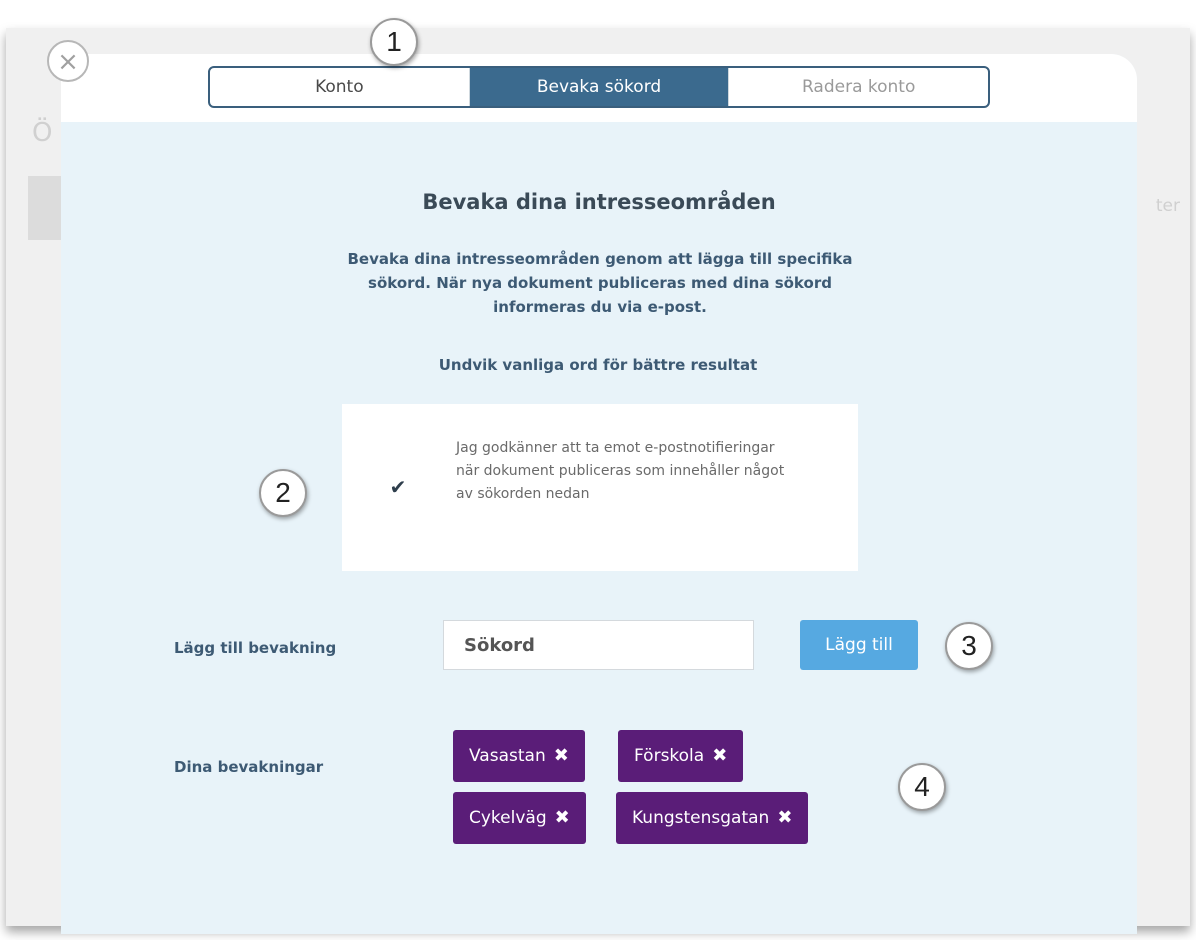  What do you see at coordinates (1167, 206) in the screenshot?
I see `background-text: ter` at bounding box center [1167, 206].